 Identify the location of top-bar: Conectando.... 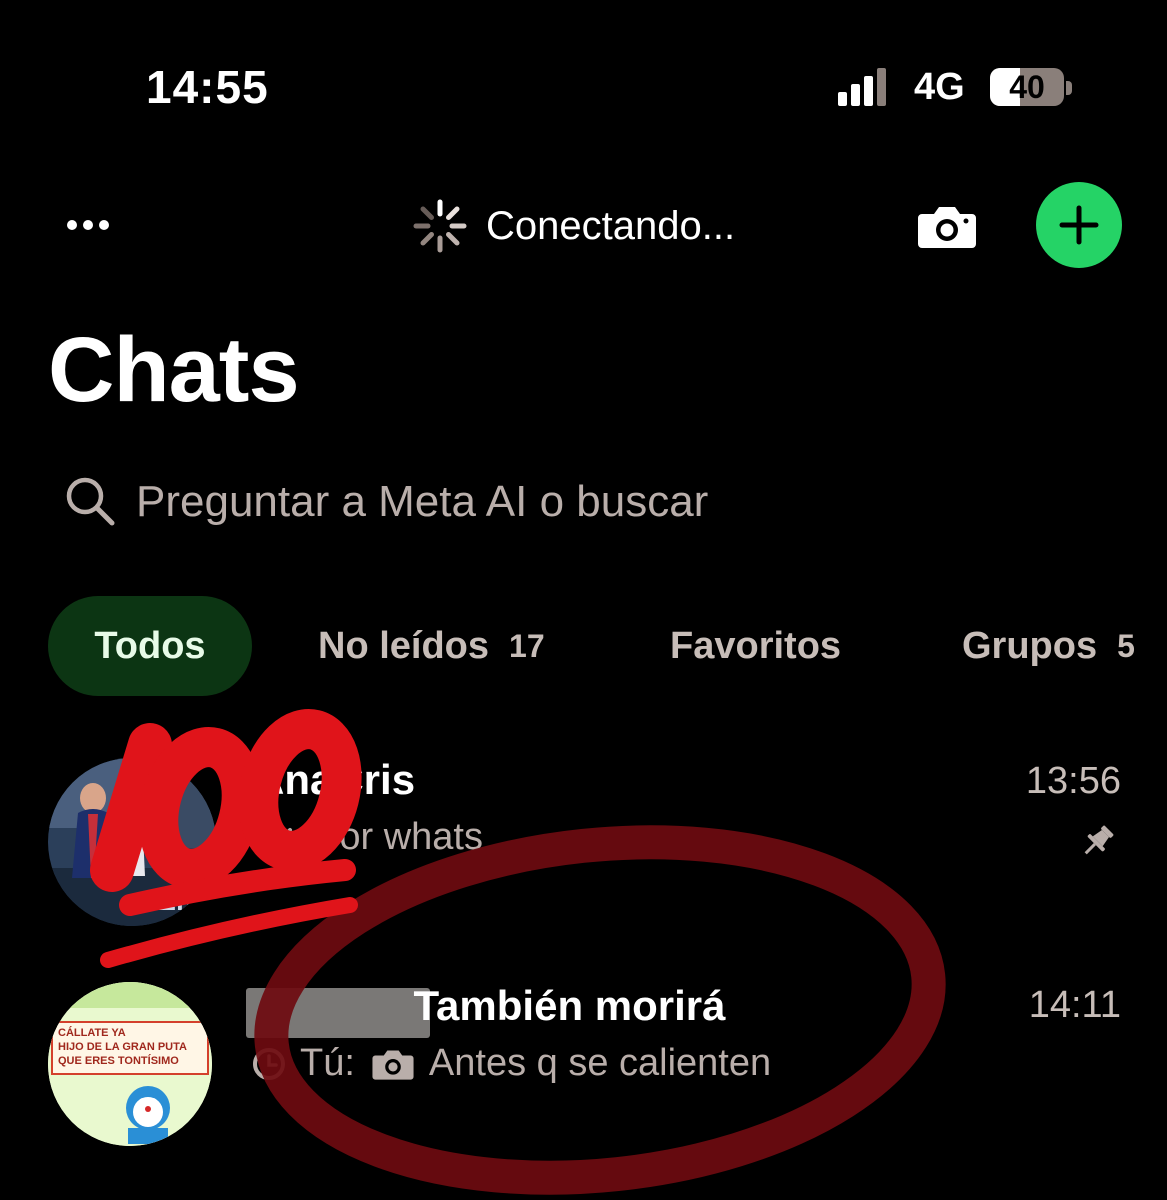
(583, 225).